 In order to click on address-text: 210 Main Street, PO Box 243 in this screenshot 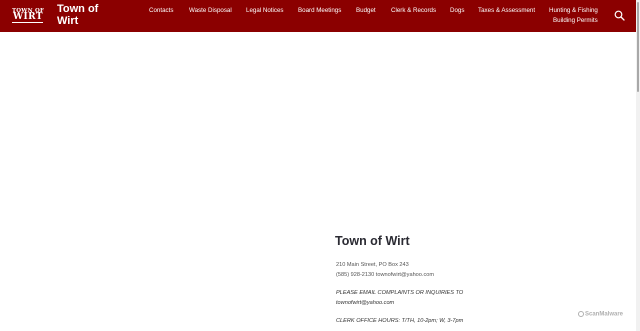, I will do `click(372, 265)`.